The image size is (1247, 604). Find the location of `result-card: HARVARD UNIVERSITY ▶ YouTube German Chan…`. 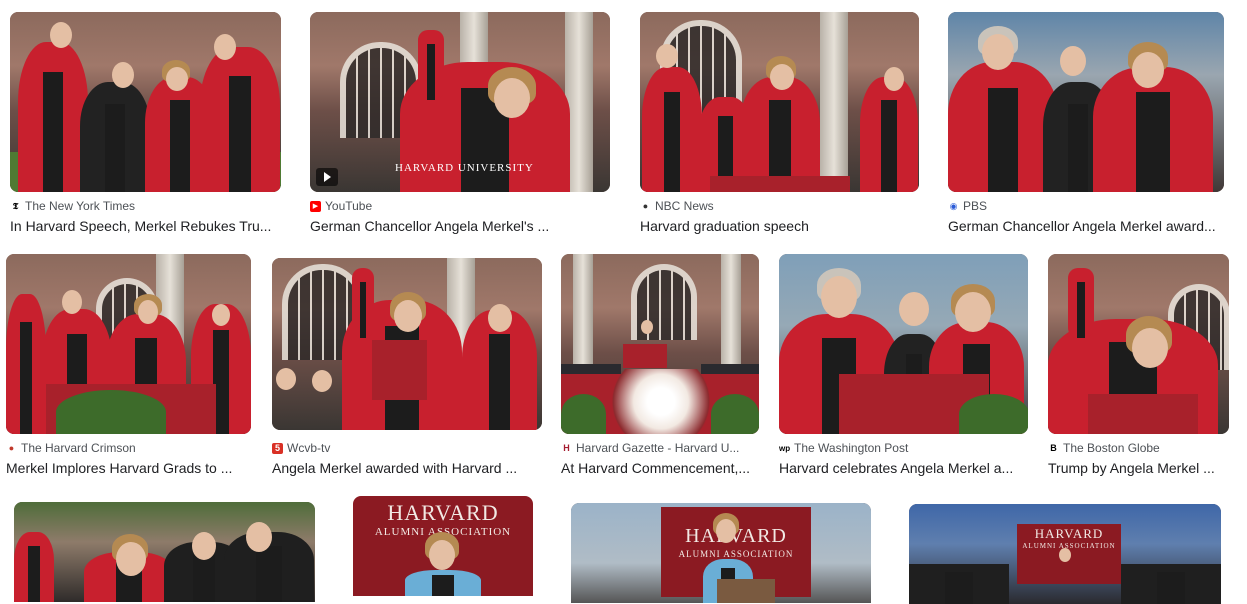

result-card: HARVARD UNIVERSITY ▶ YouTube German Chan… is located at coordinates (460, 124).